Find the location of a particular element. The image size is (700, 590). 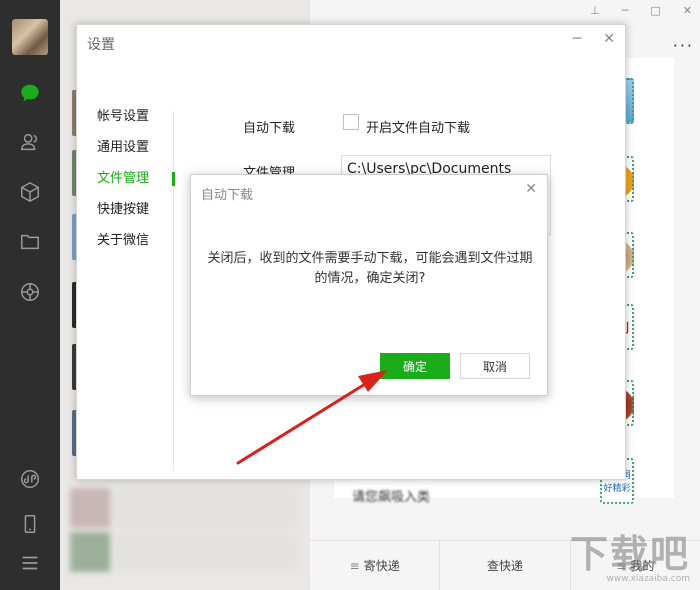

window-controls: ⊥ ─ □ ✕ is located at coordinates (641, 10).